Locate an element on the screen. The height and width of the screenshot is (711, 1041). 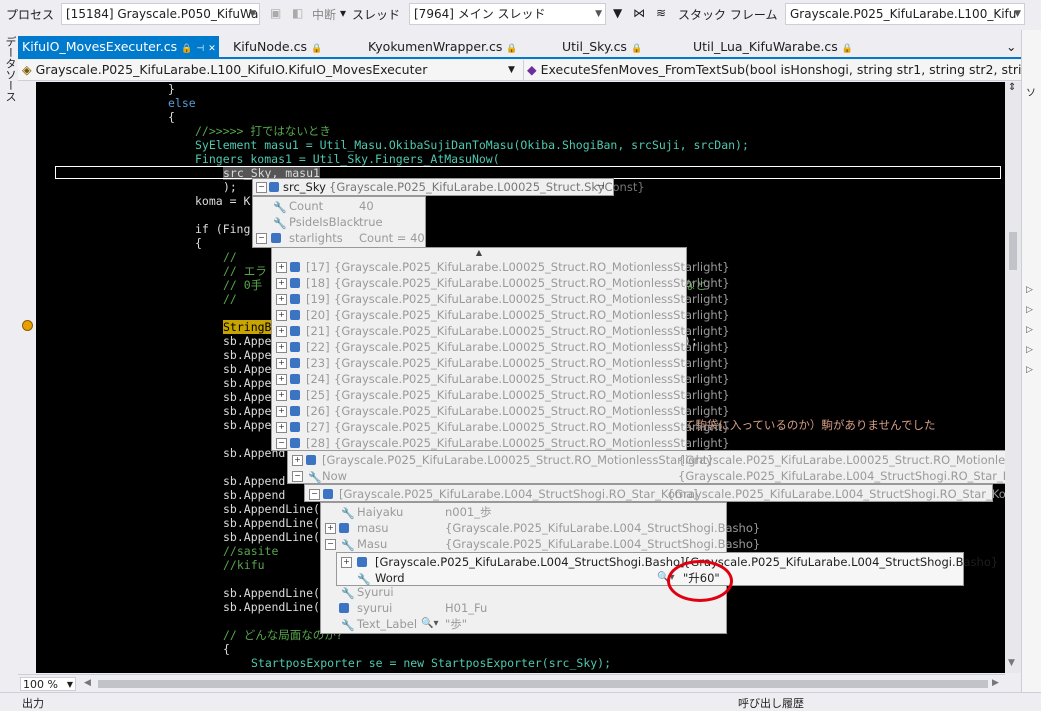
datatip-value: Count = 40 is located at coordinates (392, 238).